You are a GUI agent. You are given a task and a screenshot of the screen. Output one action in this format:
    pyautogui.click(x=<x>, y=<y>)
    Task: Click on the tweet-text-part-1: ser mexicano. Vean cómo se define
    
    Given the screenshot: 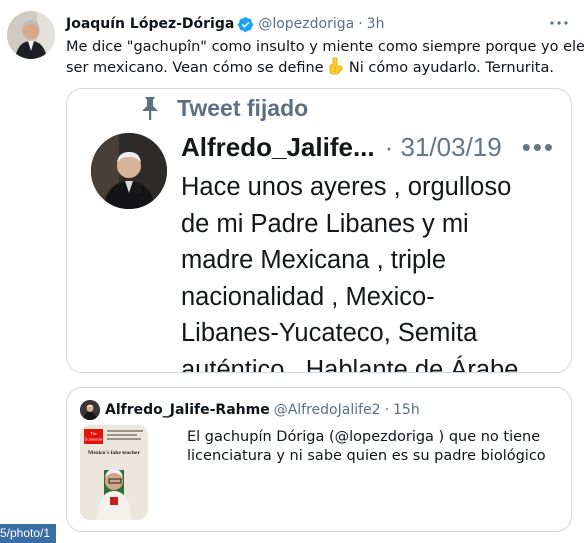 What is the action you would take?
    pyautogui.click(x=195, y=68)
    